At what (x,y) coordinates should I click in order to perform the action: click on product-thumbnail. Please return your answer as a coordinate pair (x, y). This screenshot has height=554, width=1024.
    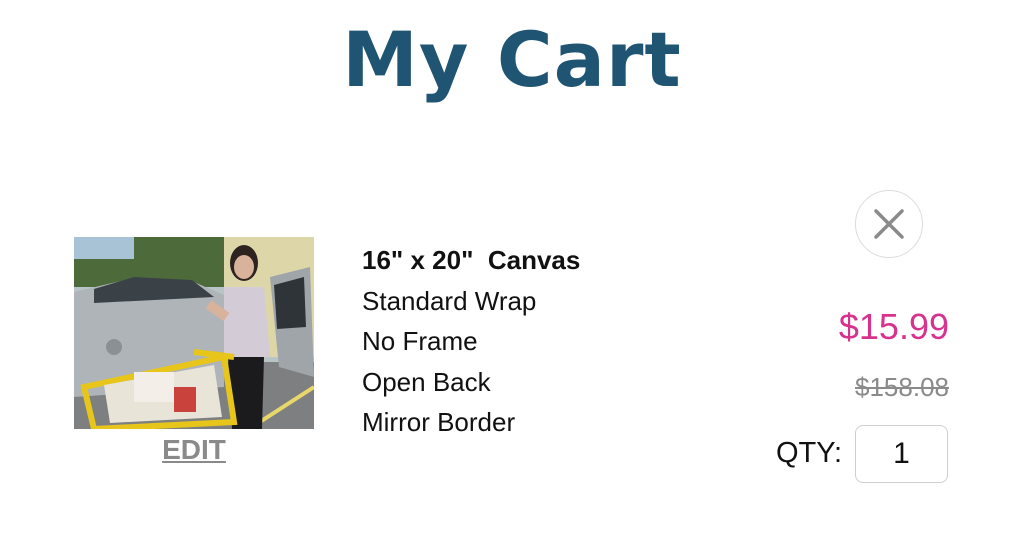
    Looking at the image, I should click on (194, 333).